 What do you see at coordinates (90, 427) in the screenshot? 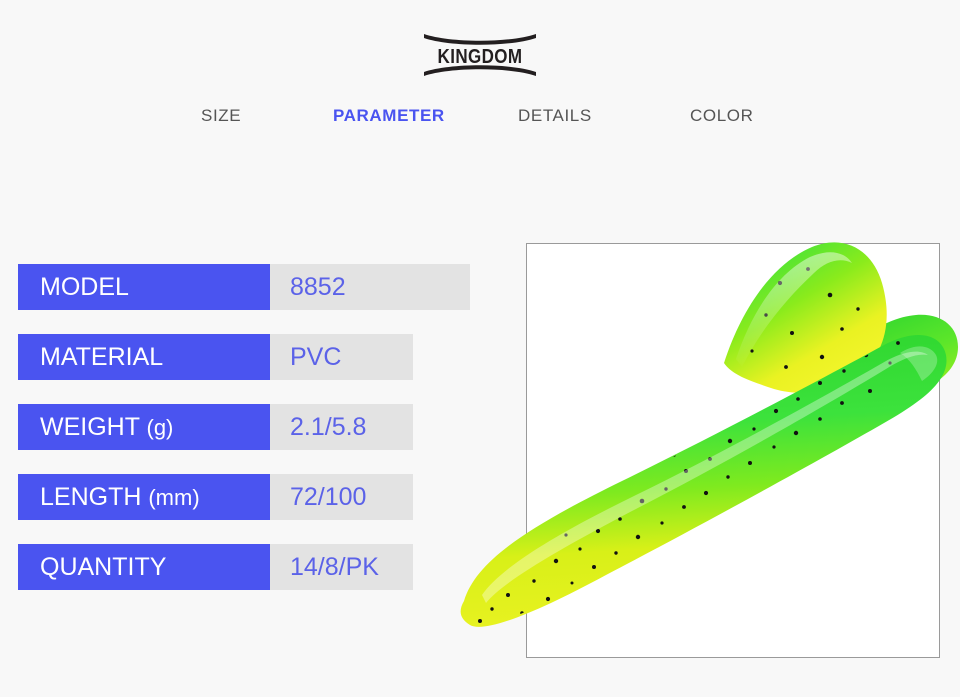
I see `spec-label-text: WEIGHT` at bounding box center [90, 427].